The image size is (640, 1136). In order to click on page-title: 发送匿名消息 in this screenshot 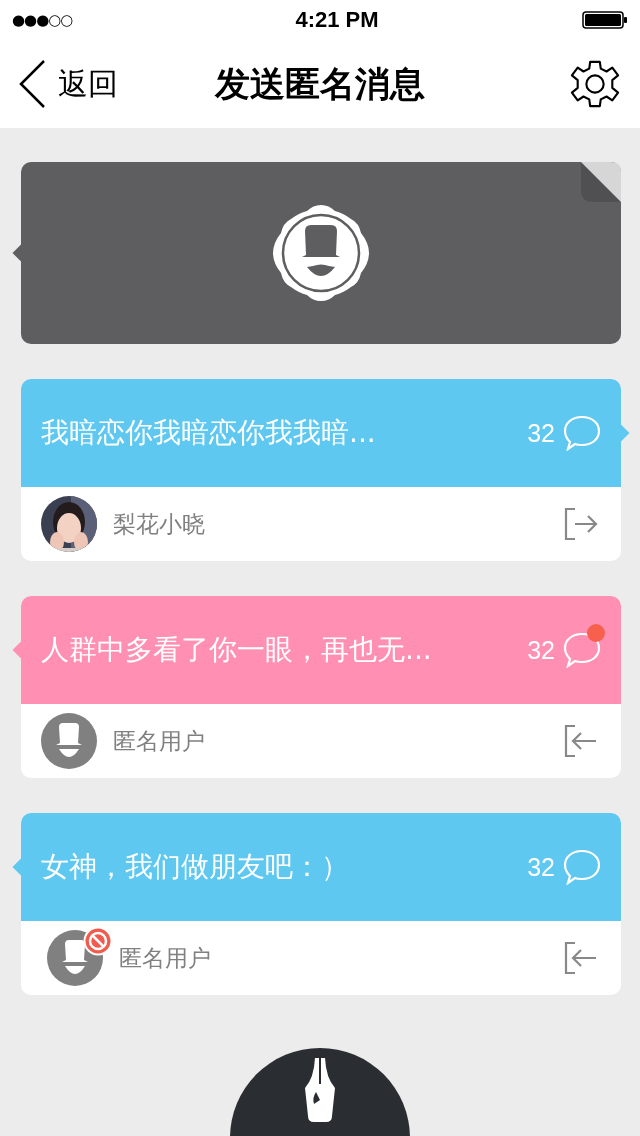, I will do `click(320, 84)`.